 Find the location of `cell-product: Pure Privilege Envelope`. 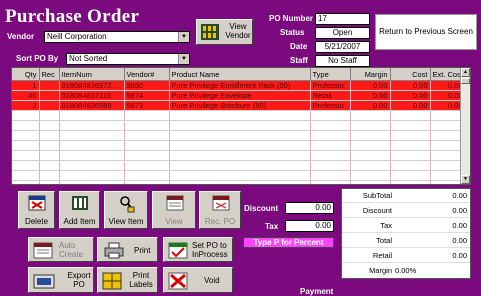

cell-product: Pure Privilege Envelope is located at coordinates (240, 95).